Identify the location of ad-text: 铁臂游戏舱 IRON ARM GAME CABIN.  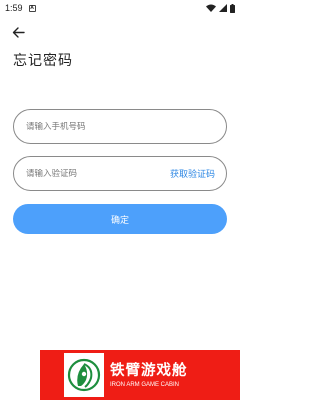
(149, 375).